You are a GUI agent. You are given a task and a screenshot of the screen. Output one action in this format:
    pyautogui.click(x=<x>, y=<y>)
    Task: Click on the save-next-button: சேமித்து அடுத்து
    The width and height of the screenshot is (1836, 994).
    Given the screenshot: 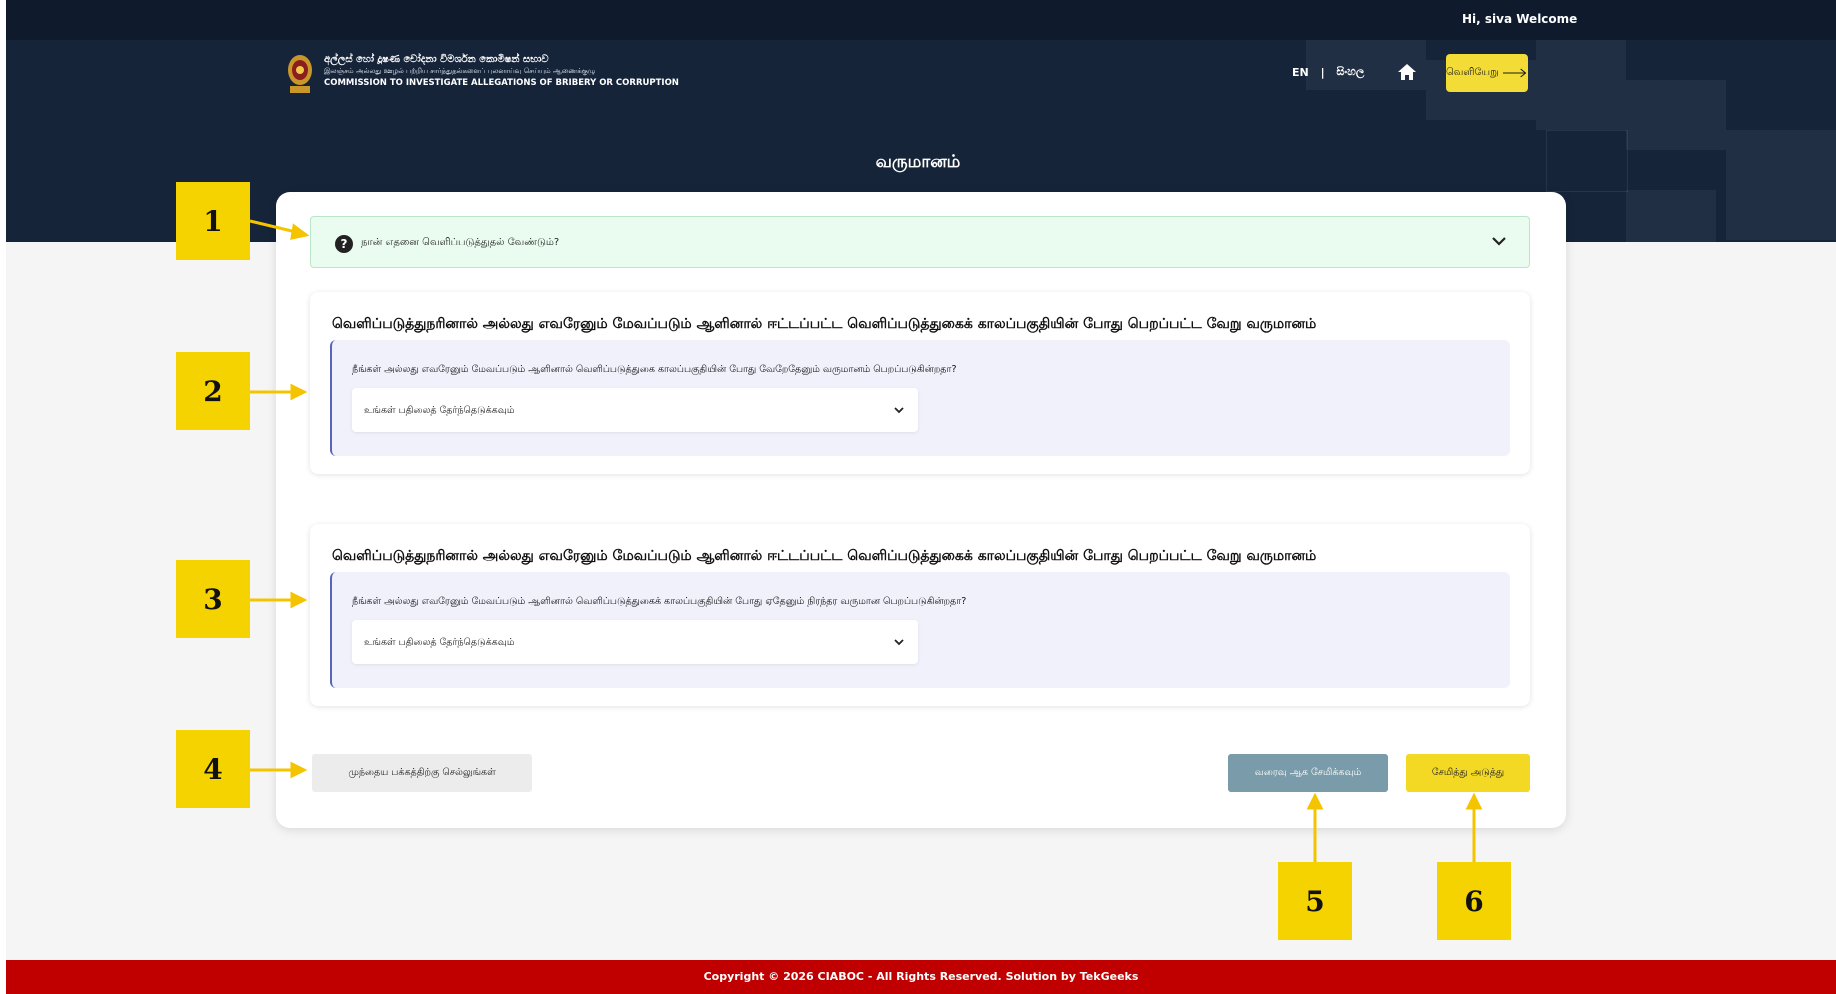 What is the action you would take?
    pyautogui.click(x=1468, y=773)
    